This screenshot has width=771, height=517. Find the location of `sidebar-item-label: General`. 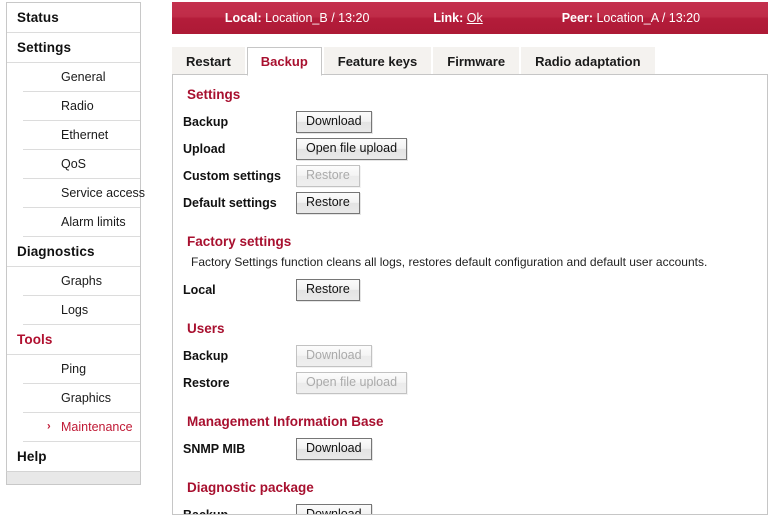

sidebar-item-label: General is located at coordinates (83, 77).